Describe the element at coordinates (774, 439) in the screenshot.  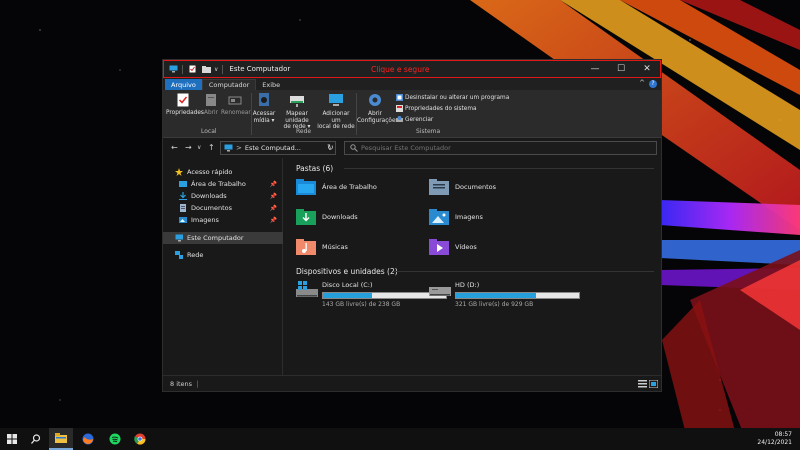
I see `system-clock: 08:57 24/12/2021` at that location.